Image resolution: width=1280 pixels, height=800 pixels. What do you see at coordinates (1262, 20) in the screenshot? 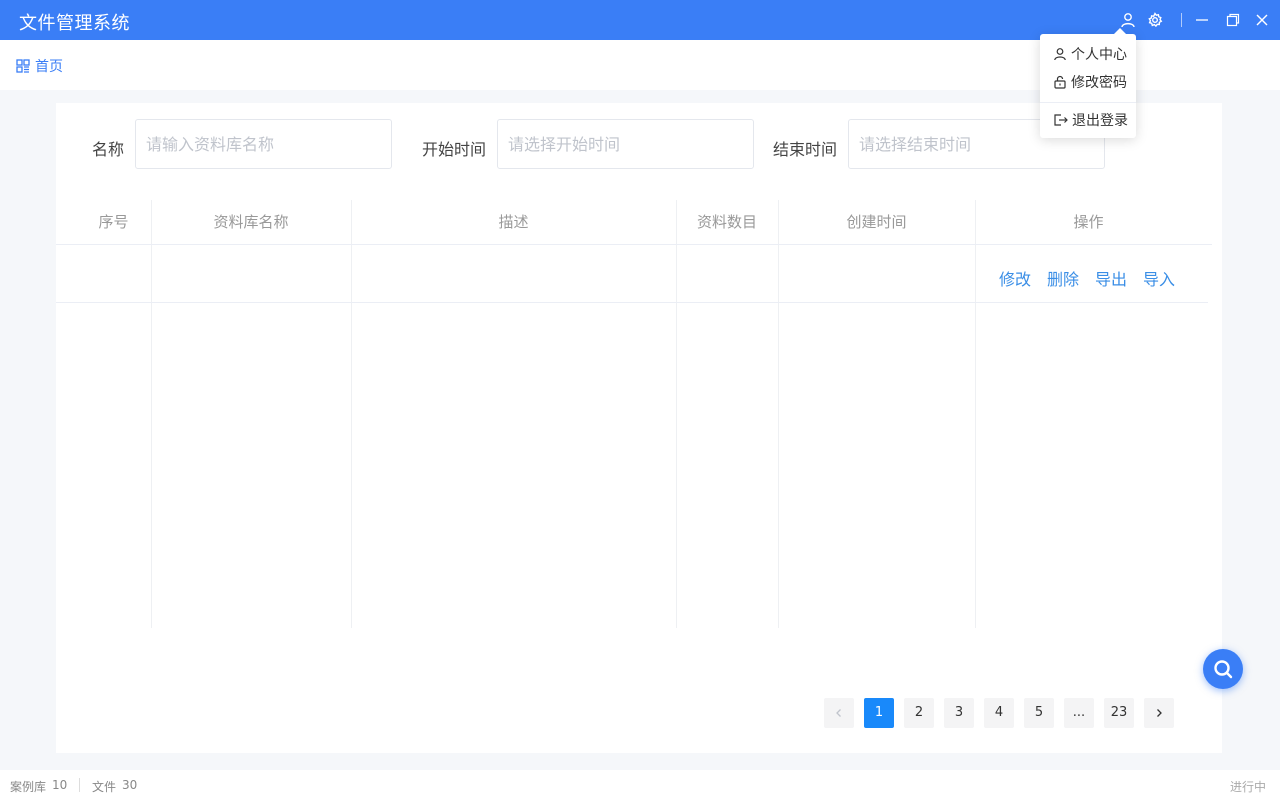
I see `close-icon` at bounding box center [1262, 20].